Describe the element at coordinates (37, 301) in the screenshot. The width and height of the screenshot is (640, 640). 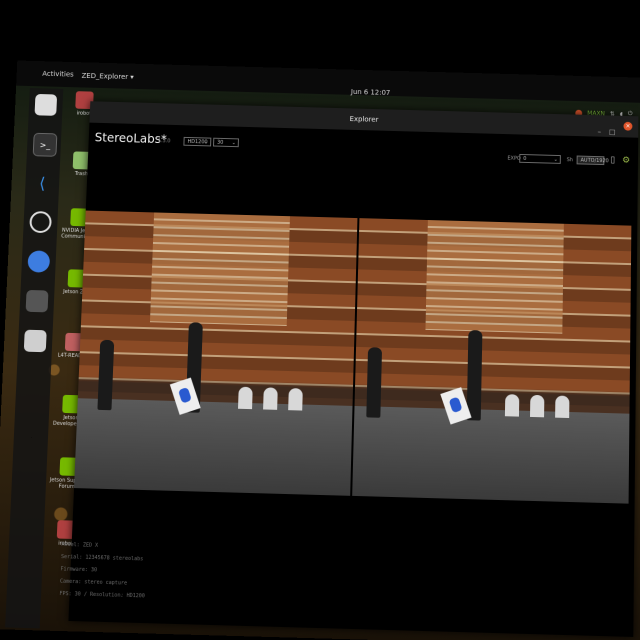
I see `app-icon` at that location.